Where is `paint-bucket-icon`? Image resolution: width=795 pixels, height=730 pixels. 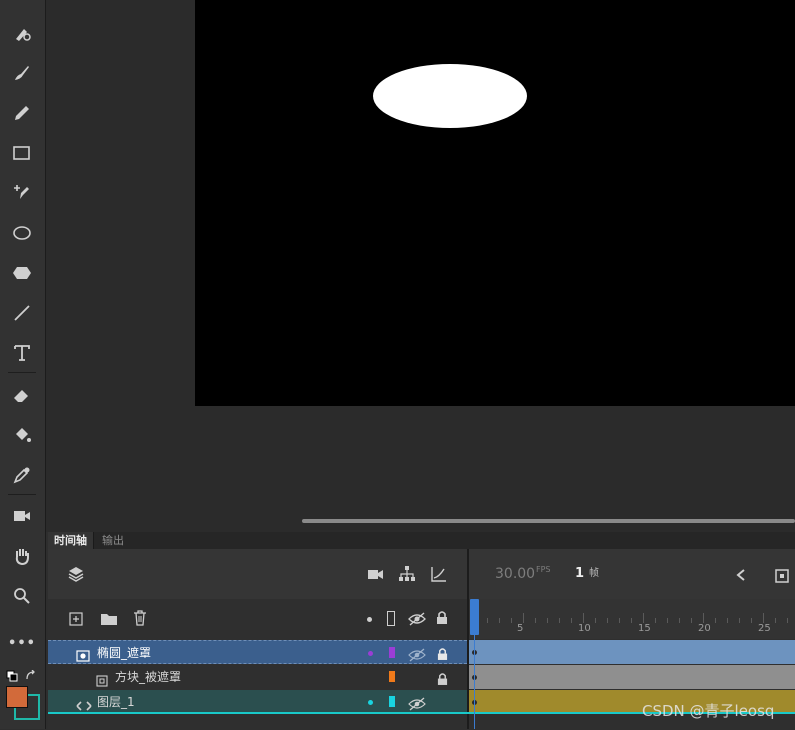 paint-bucket-icon is located at coordinates (22, 435).